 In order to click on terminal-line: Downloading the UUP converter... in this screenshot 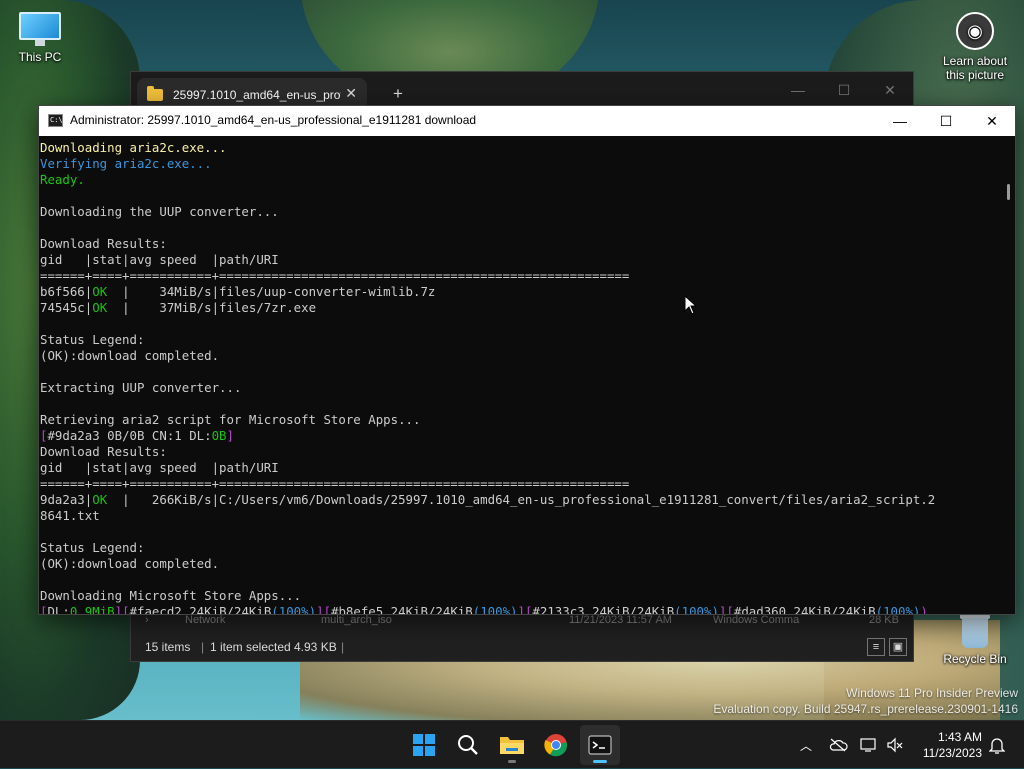, I will do `click(520, 212)`.